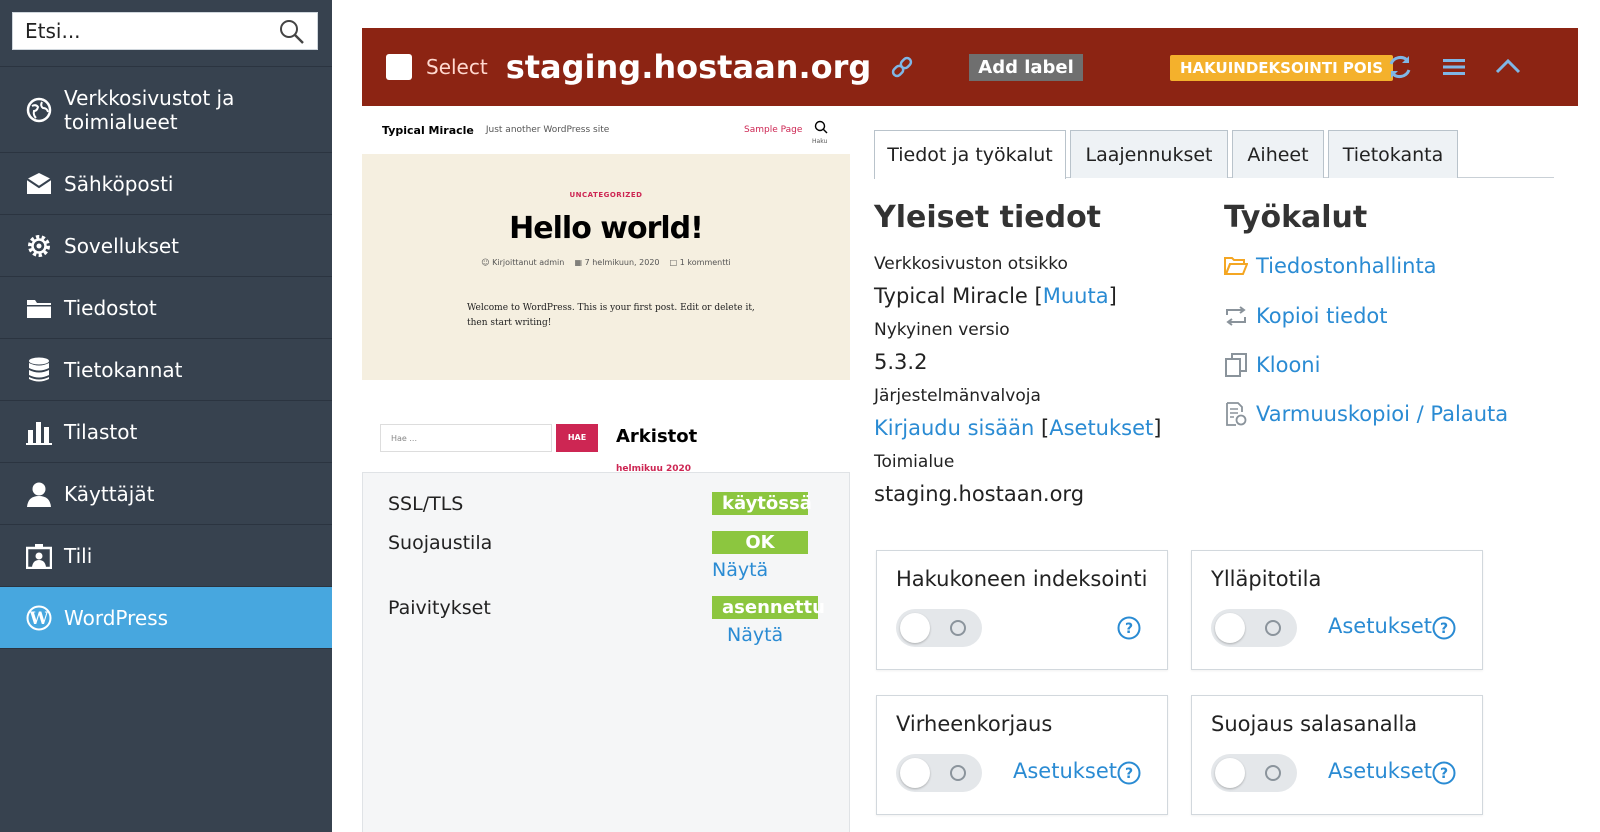 This screenshot has width=1600, height=832. What do you see at coordinates (606, 426) in the screenshot?
I see `preview-widgets: Hae ... HAE Arkistot helmikuu 2020` at bounding box center [606, 426].